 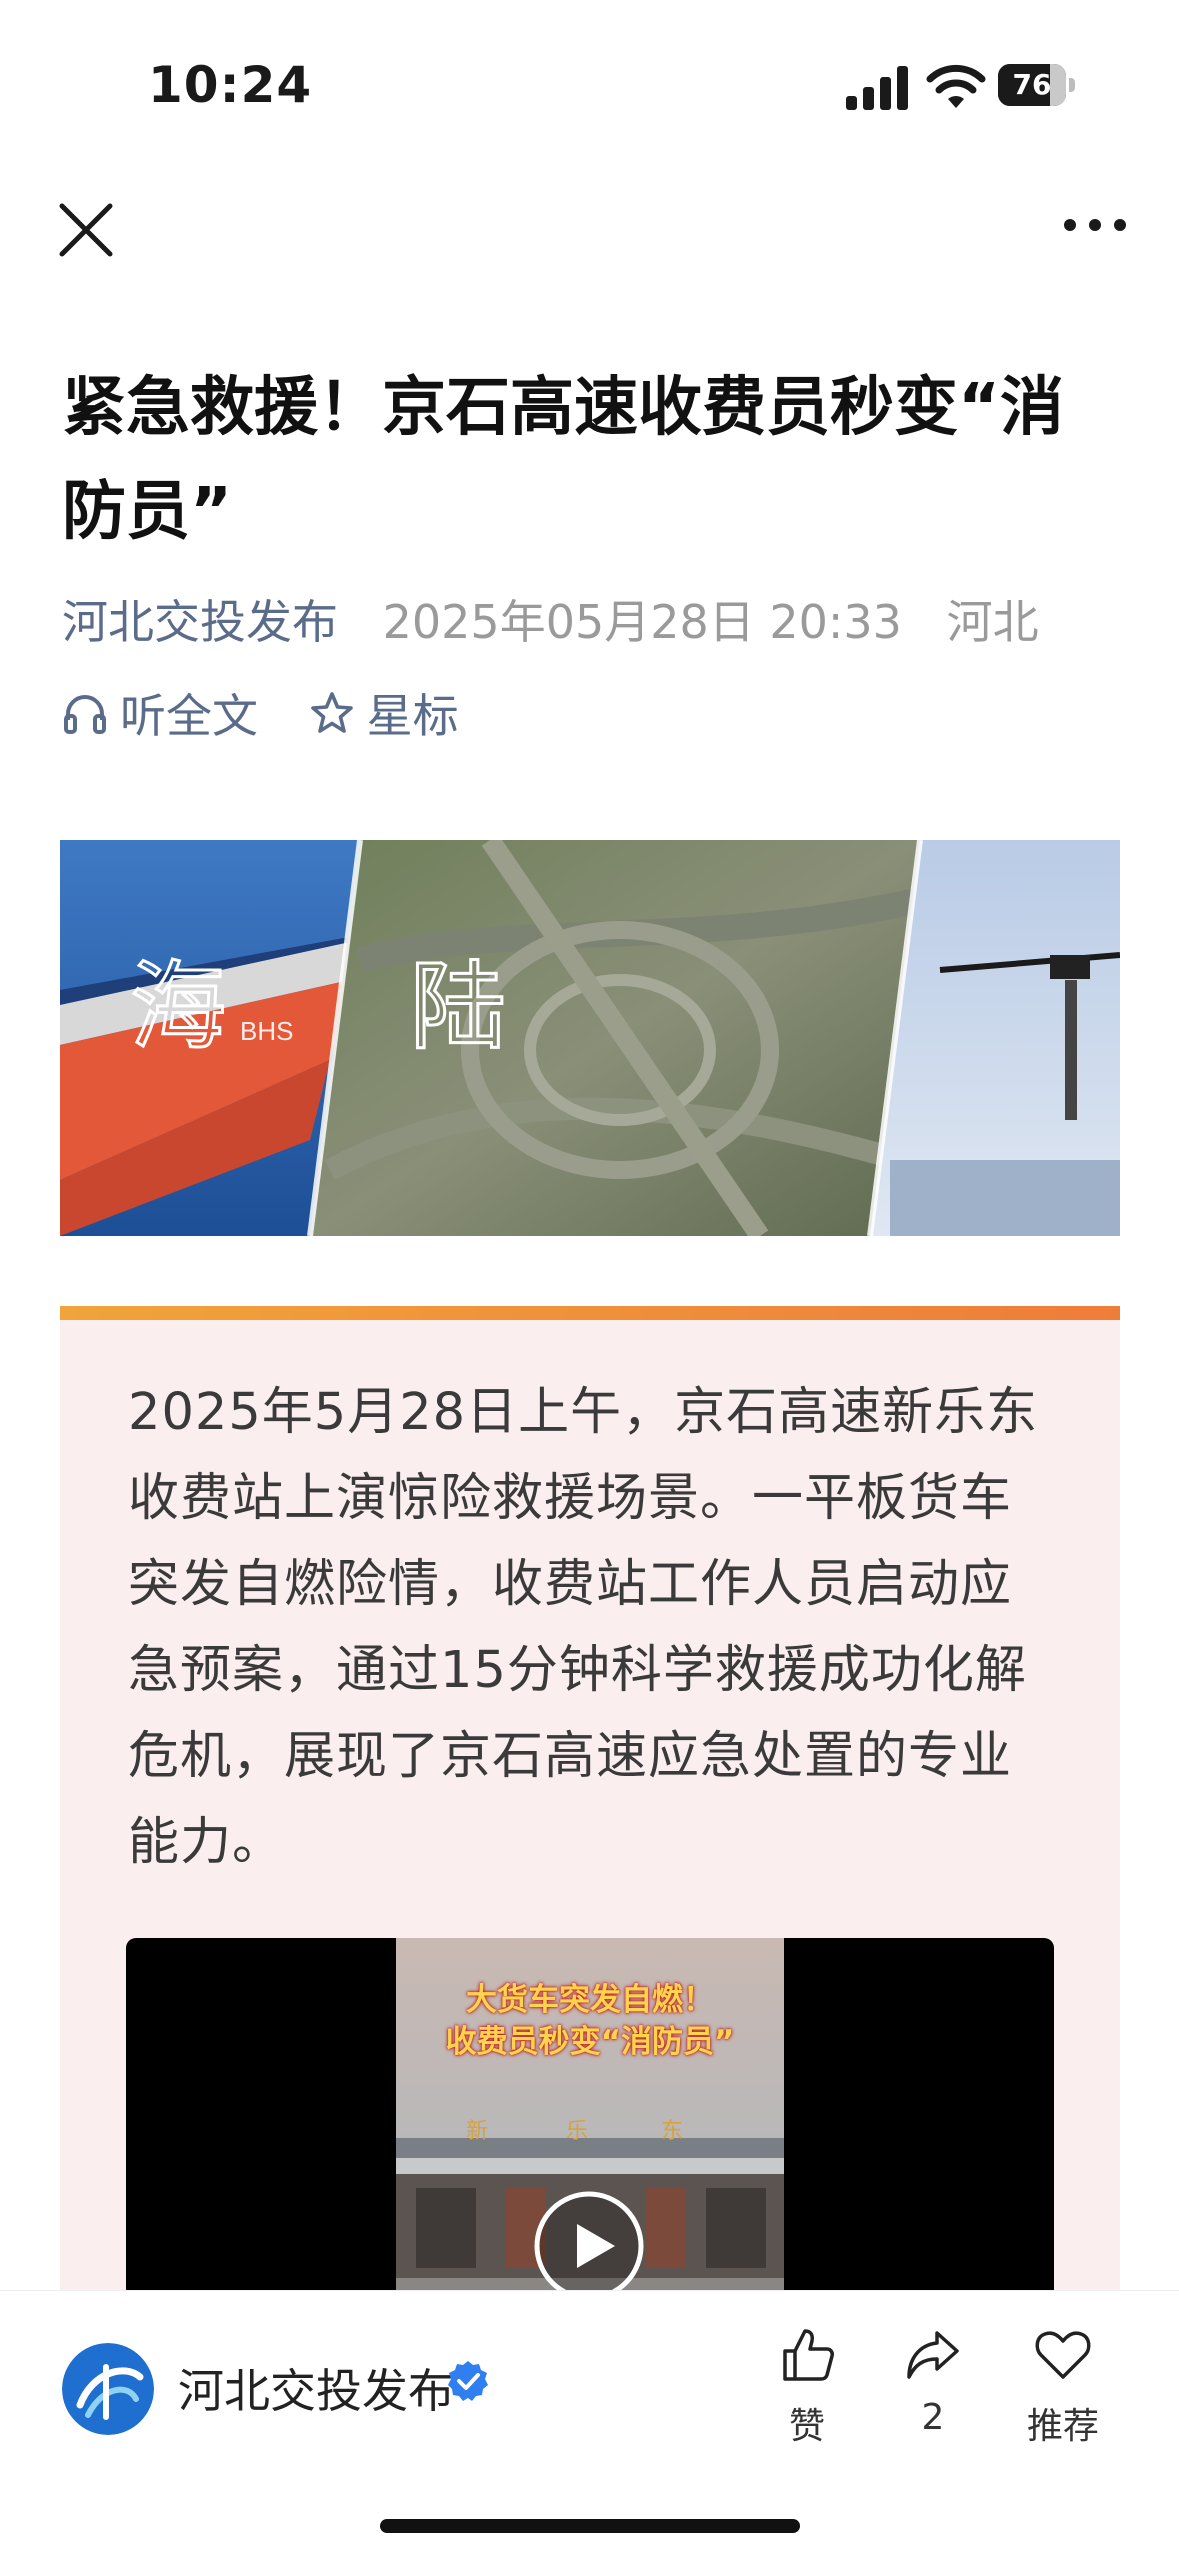 I want to click on article-actions: 听全文 星标, so click(x=278, y=713).